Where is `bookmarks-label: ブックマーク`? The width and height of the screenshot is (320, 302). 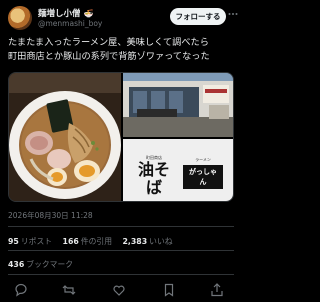
bookmarks-label: ブックマーク is located at coordinates (50, 264).